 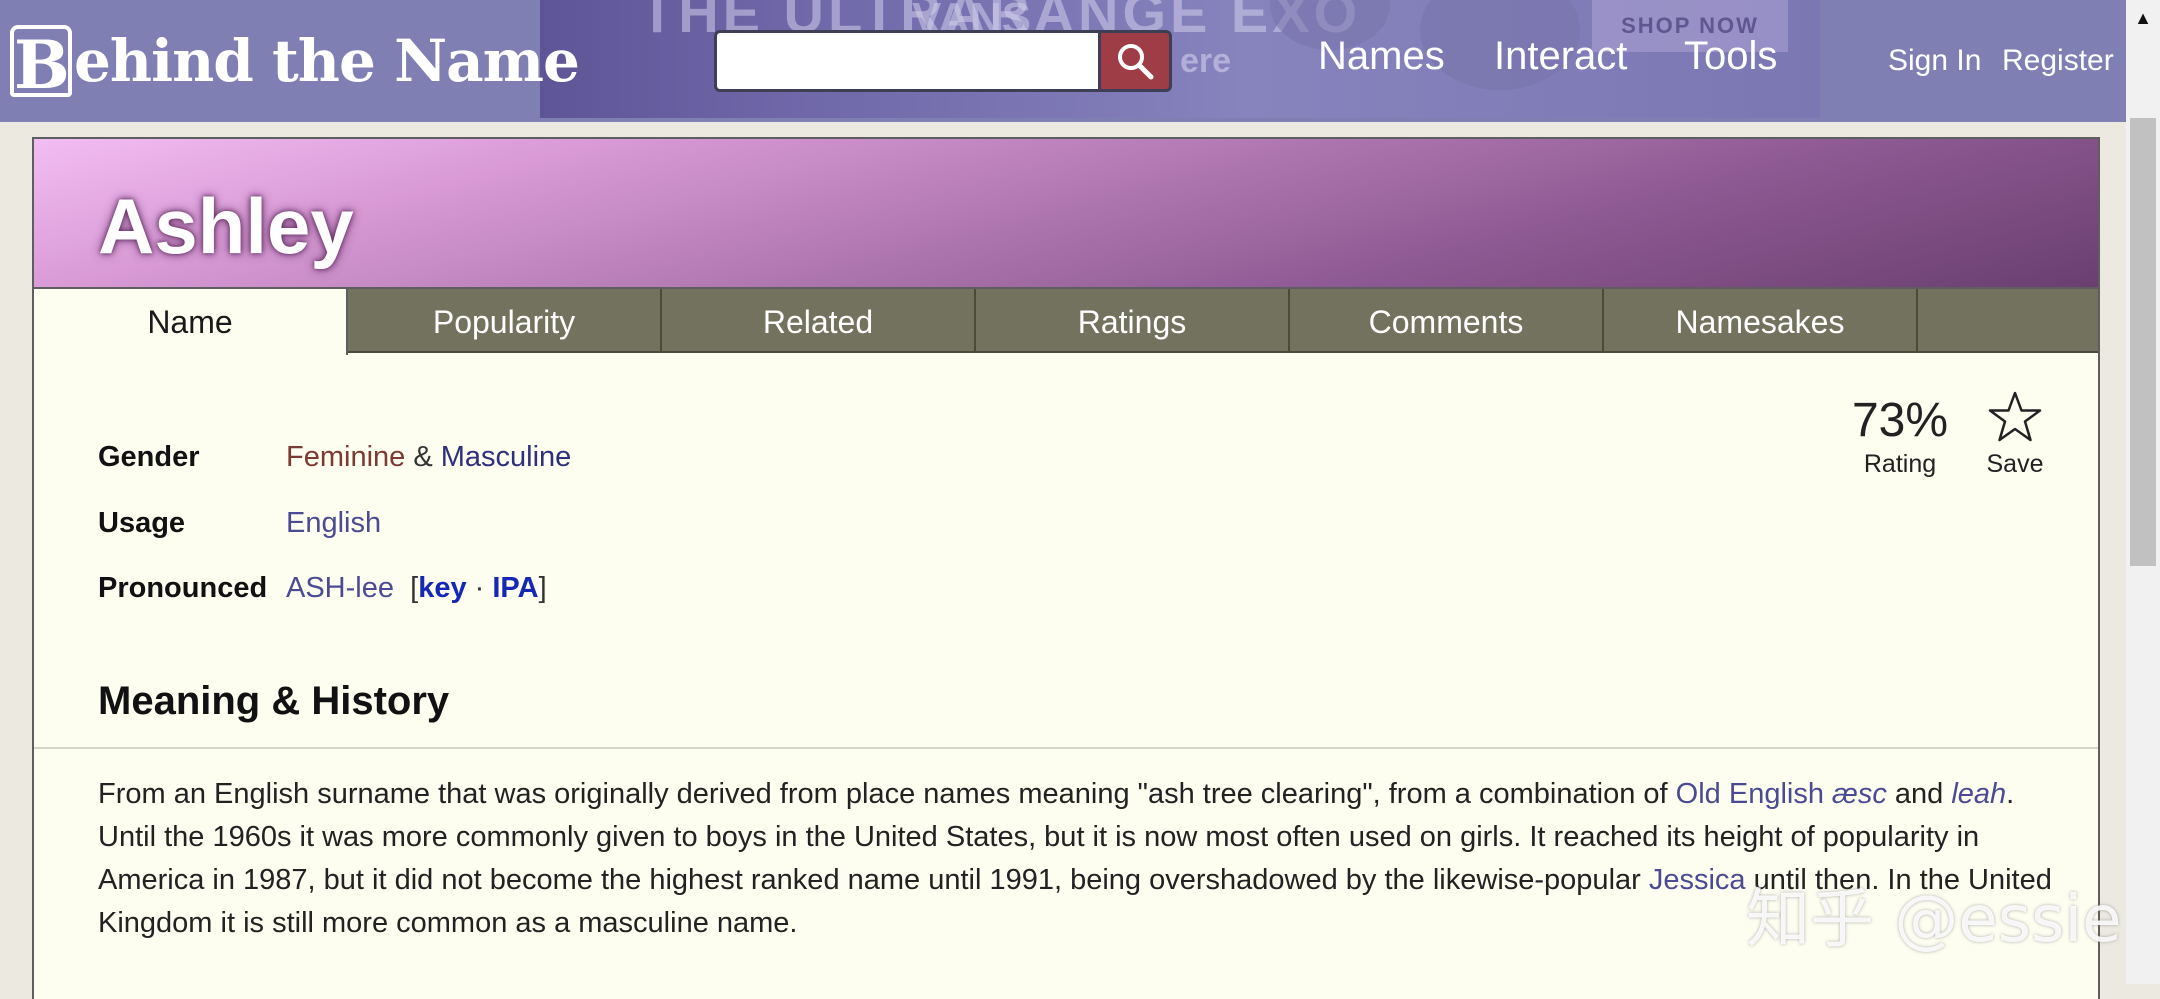 I want to click on tab-related: Related, so click(x=819, y=320).